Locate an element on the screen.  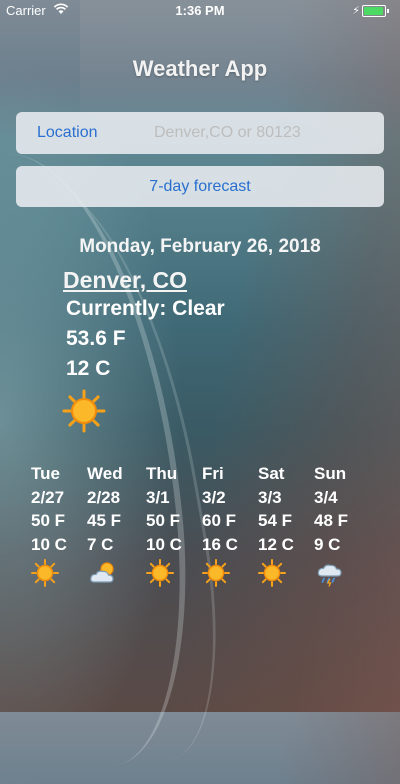
forecast-temp-f: 45 F is located at coordinates (104, 520).